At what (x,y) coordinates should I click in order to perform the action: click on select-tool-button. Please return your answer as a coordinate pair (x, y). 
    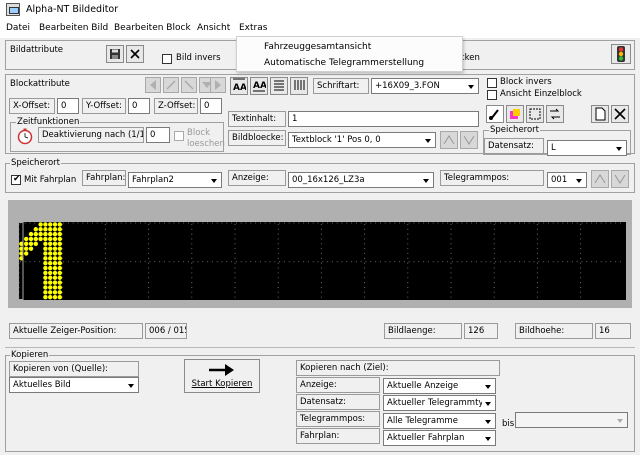
    Looking at the image, I should click on (535, 114).